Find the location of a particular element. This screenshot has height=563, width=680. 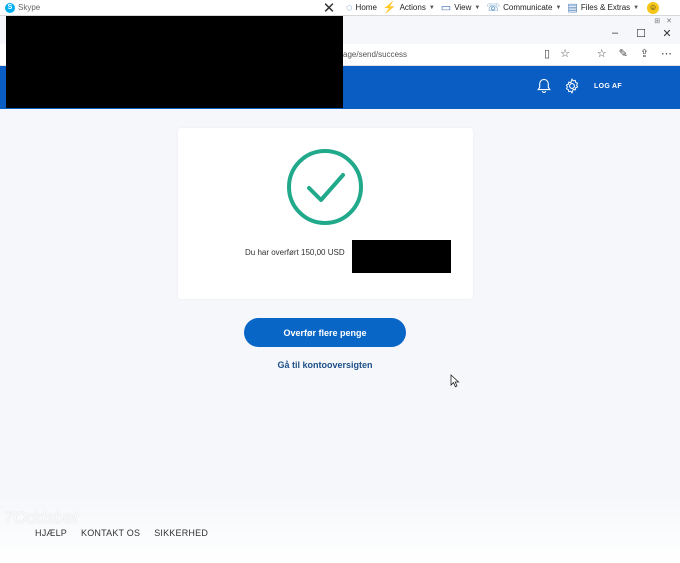

minimize-icon: – is located at coordinates (615, 33).